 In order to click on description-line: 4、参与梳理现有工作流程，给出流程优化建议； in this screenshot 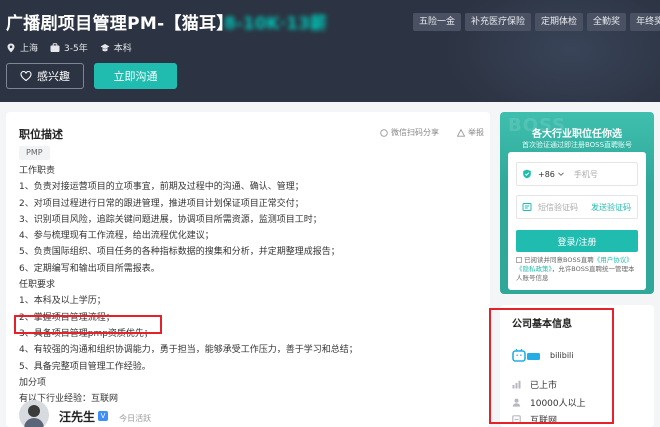, I will do `click(116, 236)`.